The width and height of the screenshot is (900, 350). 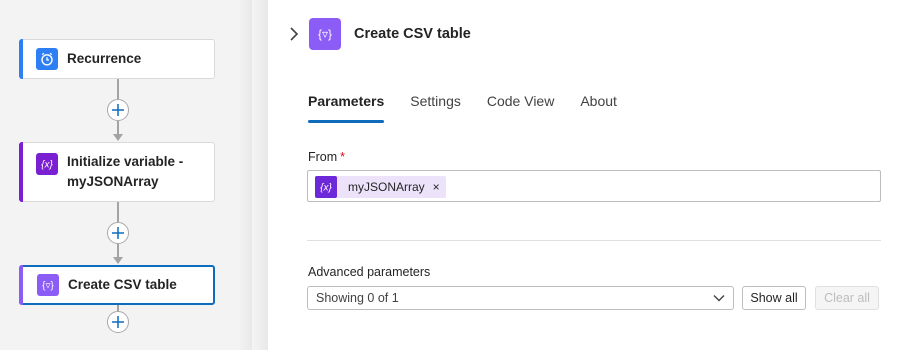 I want to click on from-label-text: From, so click(x=323, y=157).